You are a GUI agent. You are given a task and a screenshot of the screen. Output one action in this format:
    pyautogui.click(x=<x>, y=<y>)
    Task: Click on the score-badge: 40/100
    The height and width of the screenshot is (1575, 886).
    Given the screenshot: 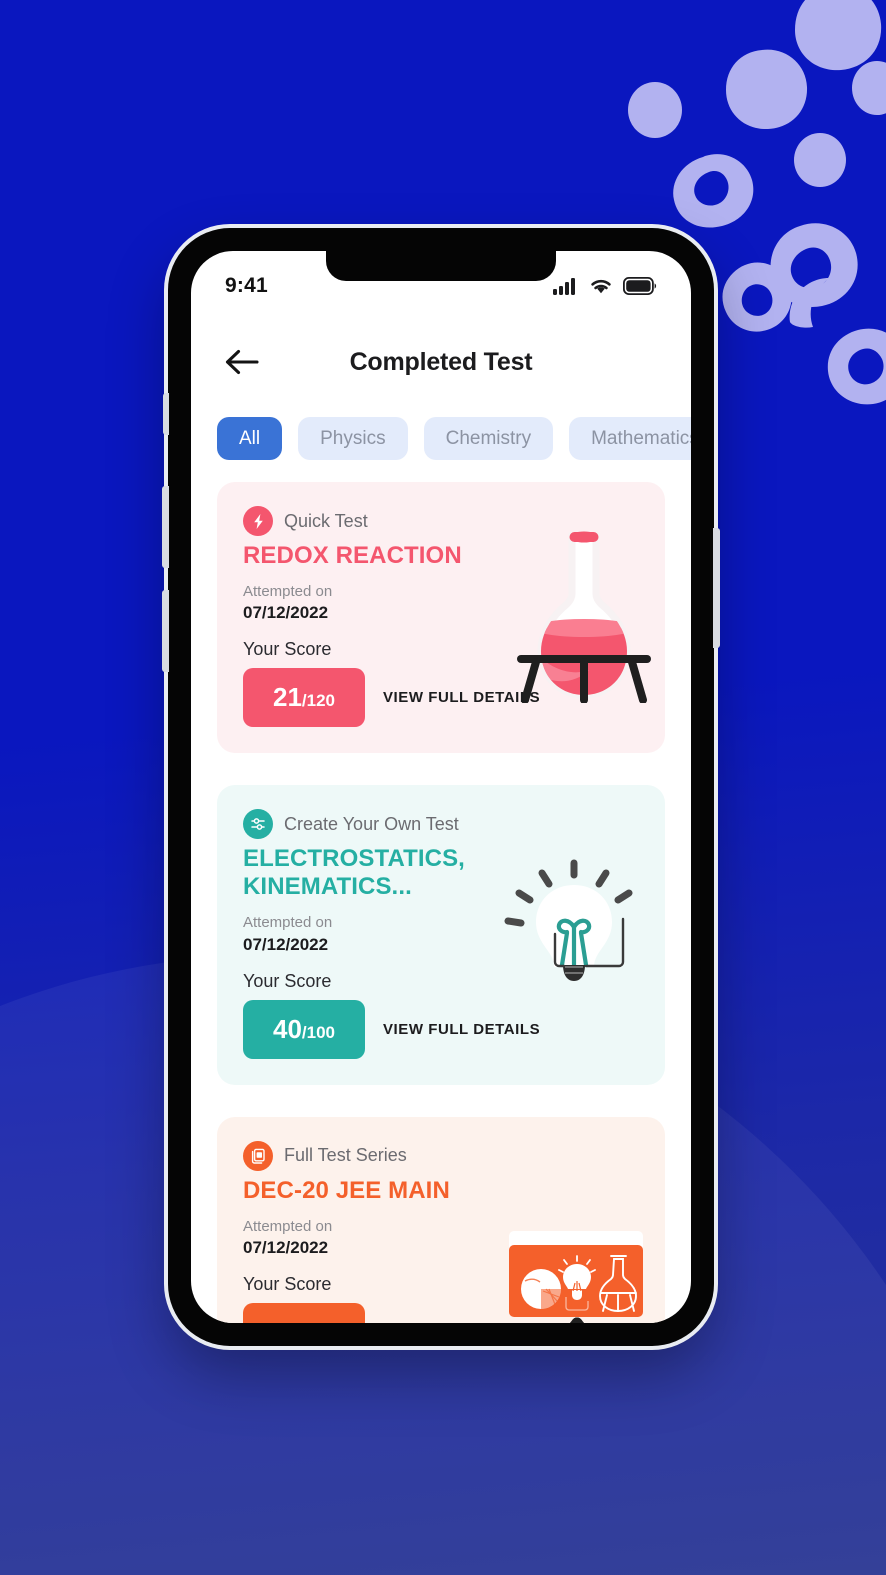 What is the action you would take?
    pyautogui.click(x=304, y=1029)
    